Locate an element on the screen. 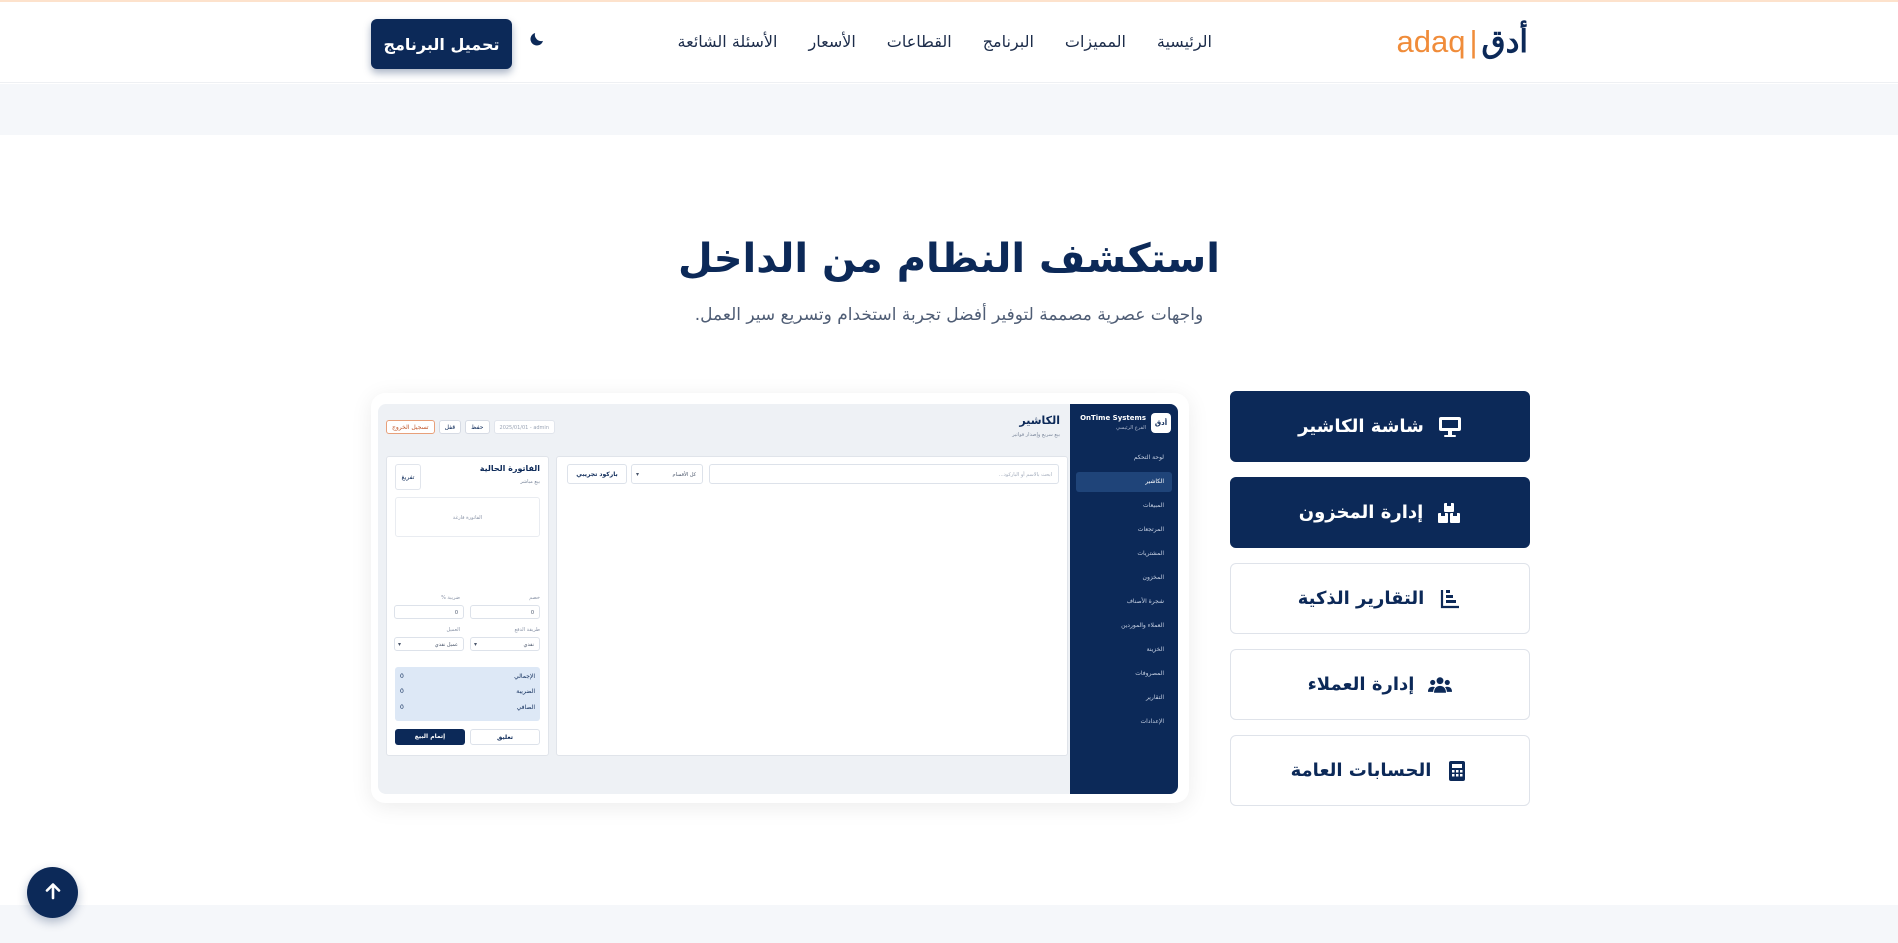  preview-discount-input: 0 is located at coordinates (505, 612).